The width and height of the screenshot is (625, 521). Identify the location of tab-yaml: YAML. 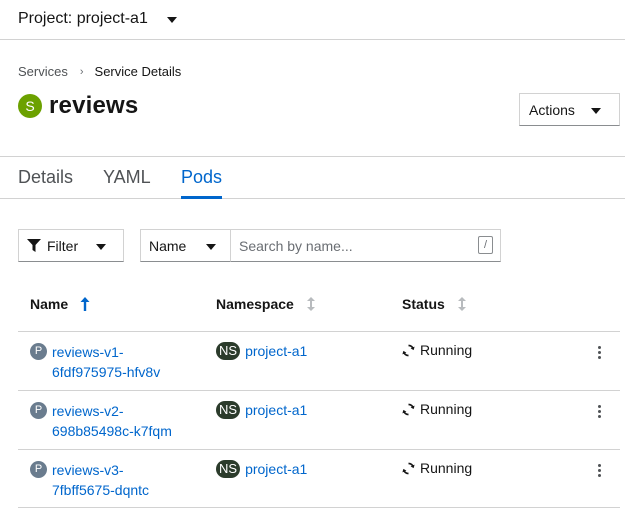
(127, 178).